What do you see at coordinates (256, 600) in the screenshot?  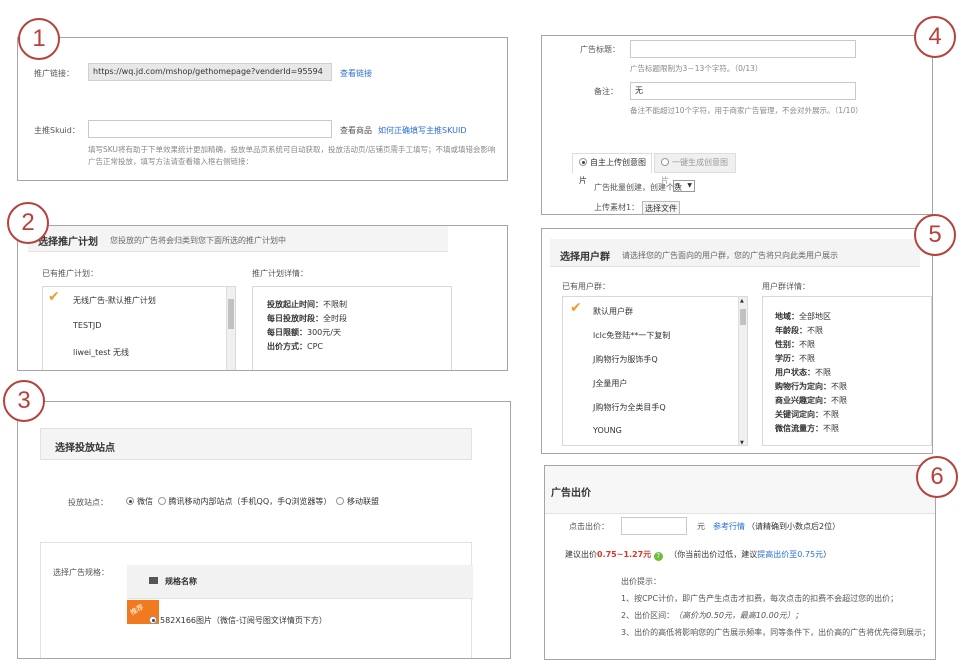 I see `spec-section: 选择广告规格： 规格名称 推荐 582X166图片（微信-订阅号图文详情页下方）` at bounding box center [256, 600].